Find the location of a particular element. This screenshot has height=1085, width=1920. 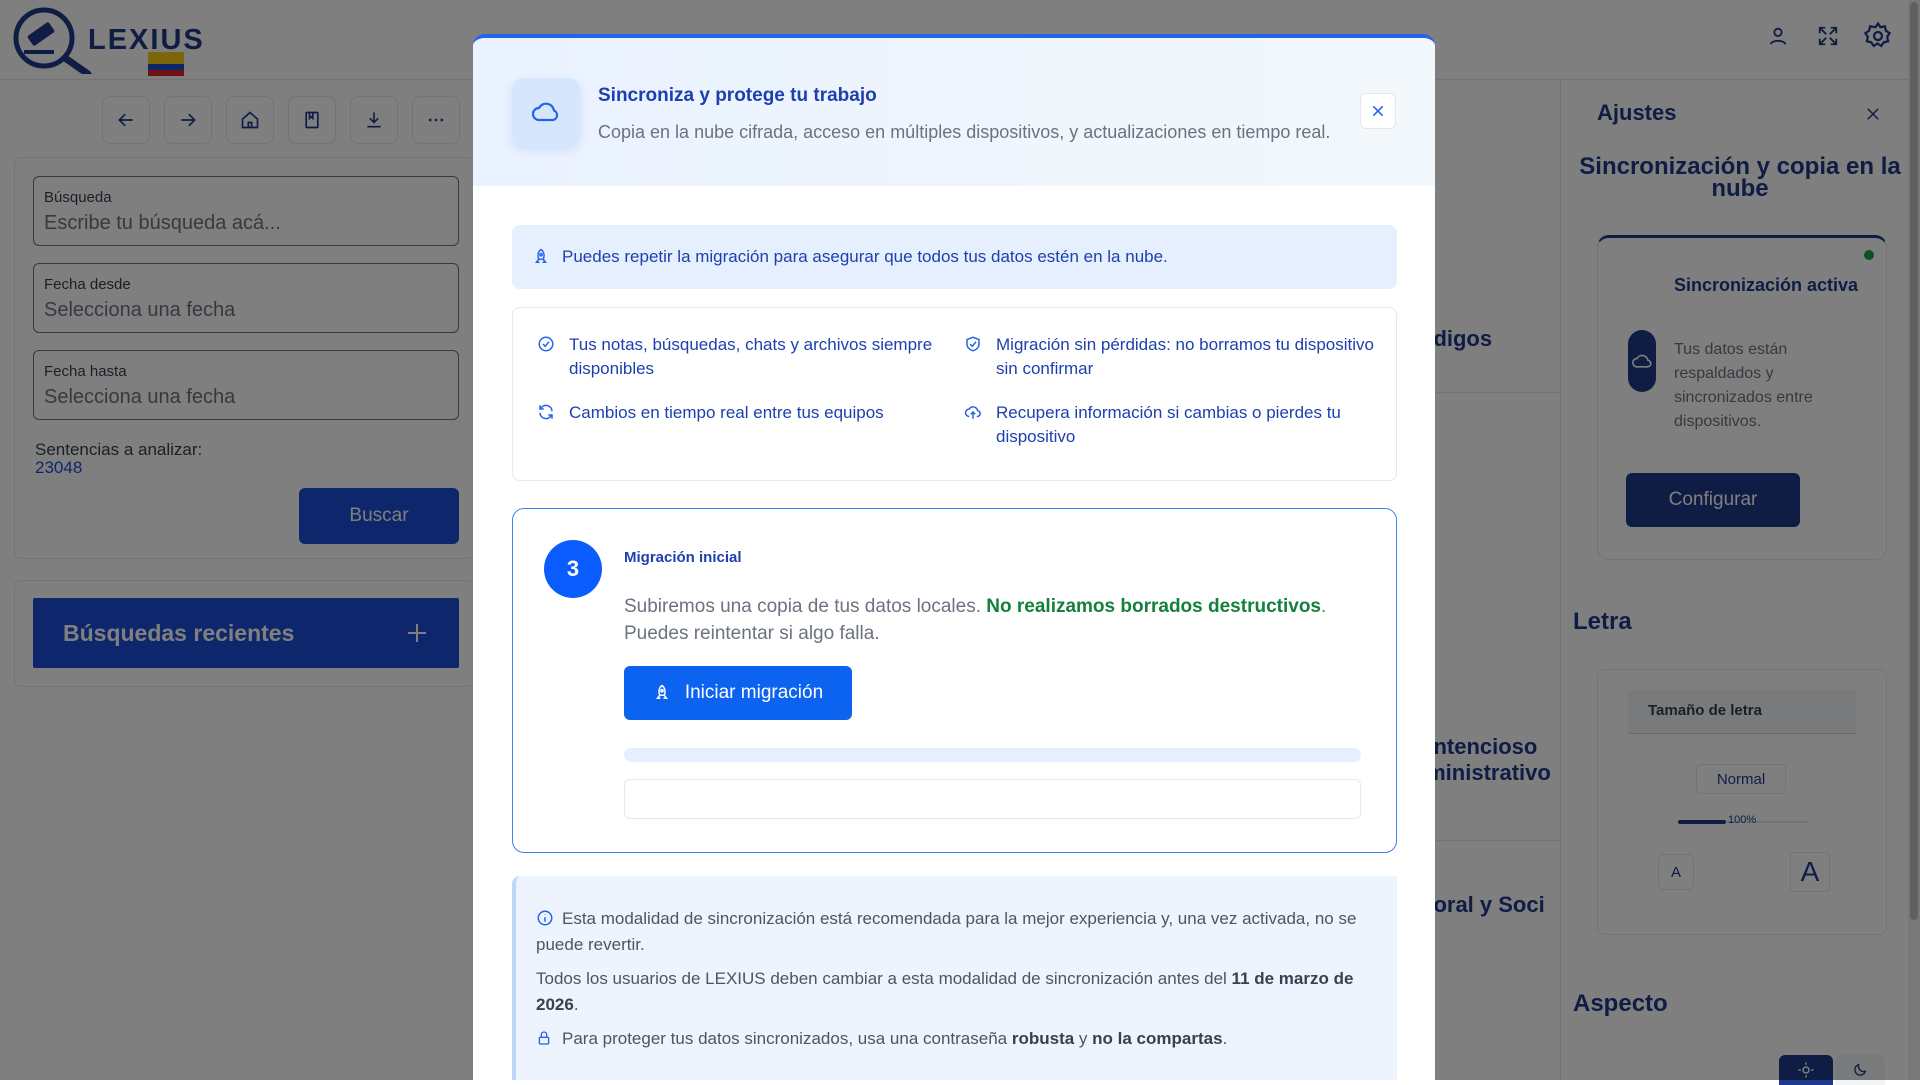

info-password-bold-2: no la compartas is located at coordinates (1157, 1038).